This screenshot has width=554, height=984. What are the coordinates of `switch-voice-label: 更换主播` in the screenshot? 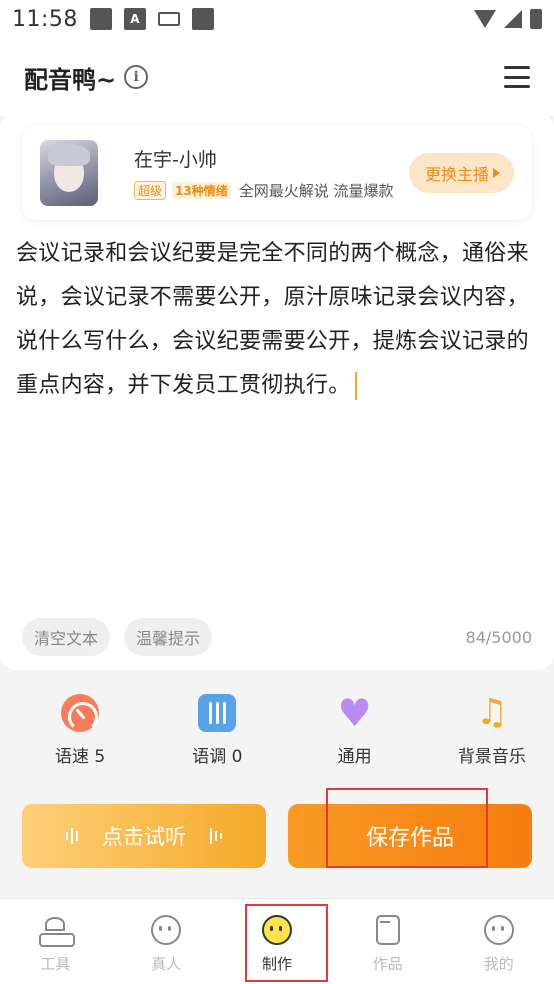 It's located at (456, 174).